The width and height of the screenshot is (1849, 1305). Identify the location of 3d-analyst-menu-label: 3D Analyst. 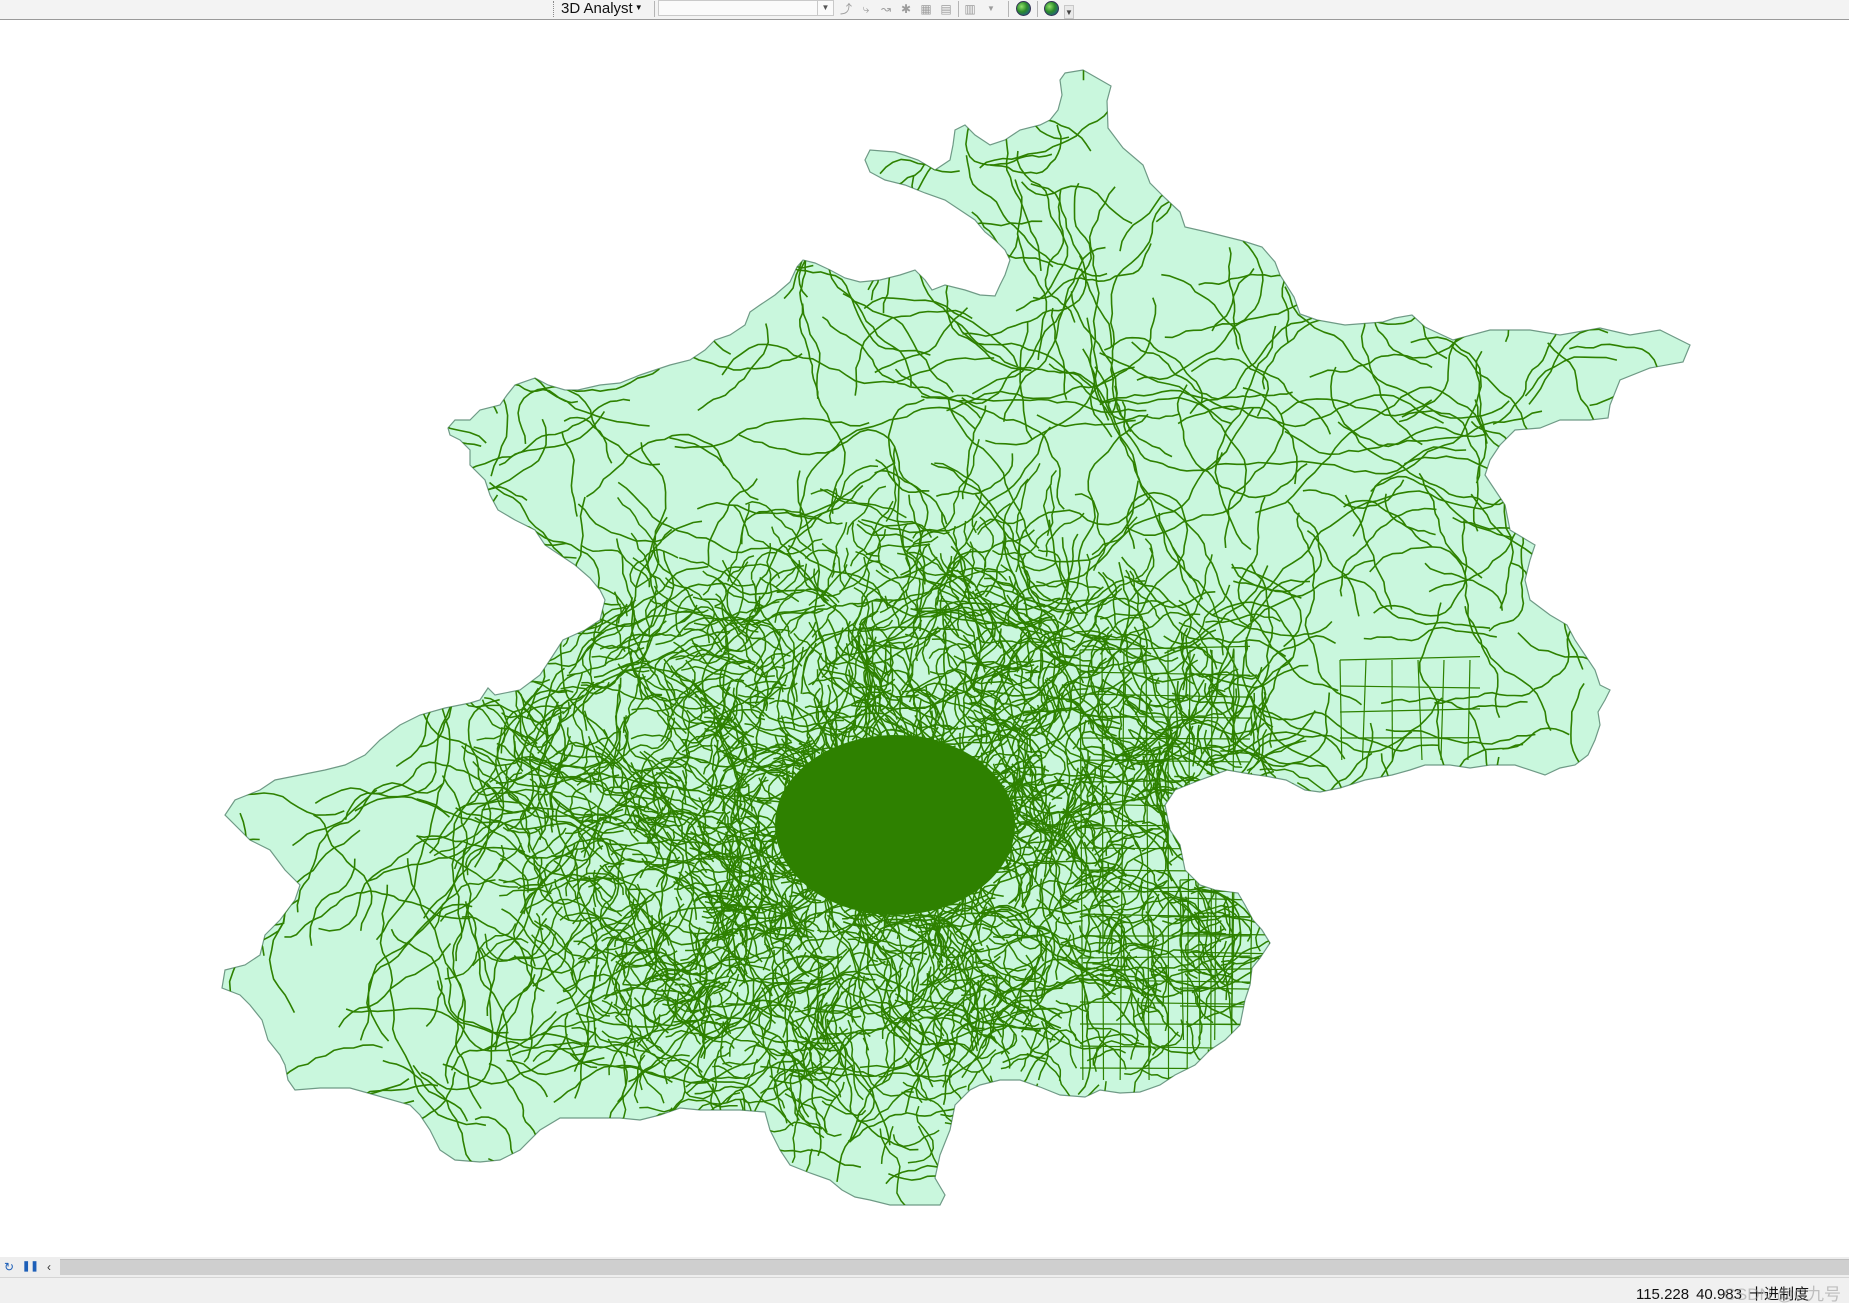
(597, 8).